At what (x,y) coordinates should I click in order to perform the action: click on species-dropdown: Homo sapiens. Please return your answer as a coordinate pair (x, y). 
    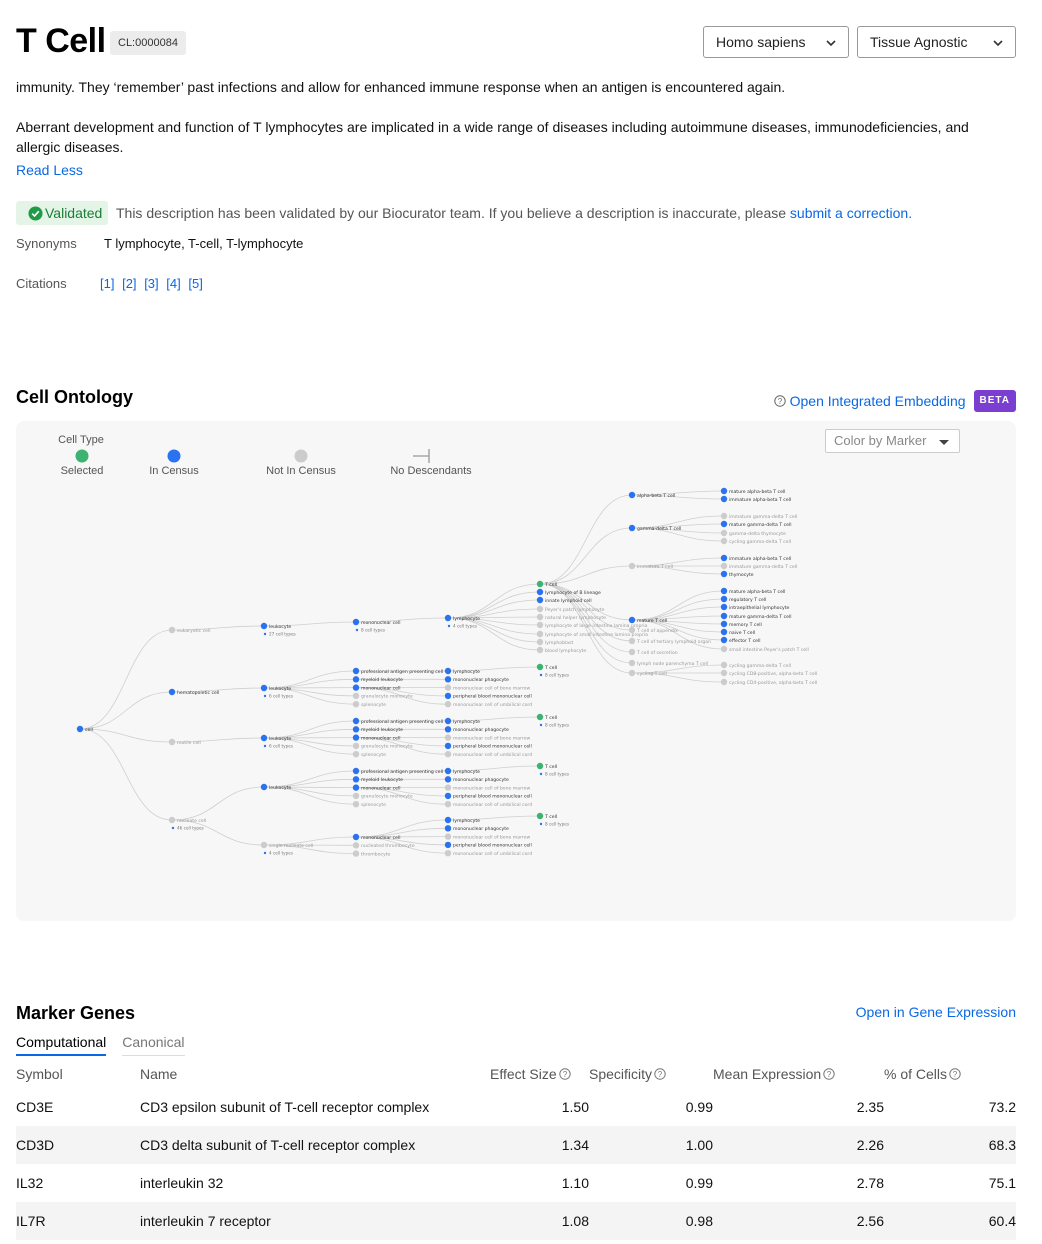
    Looking at the image, I should click on (776, 42).